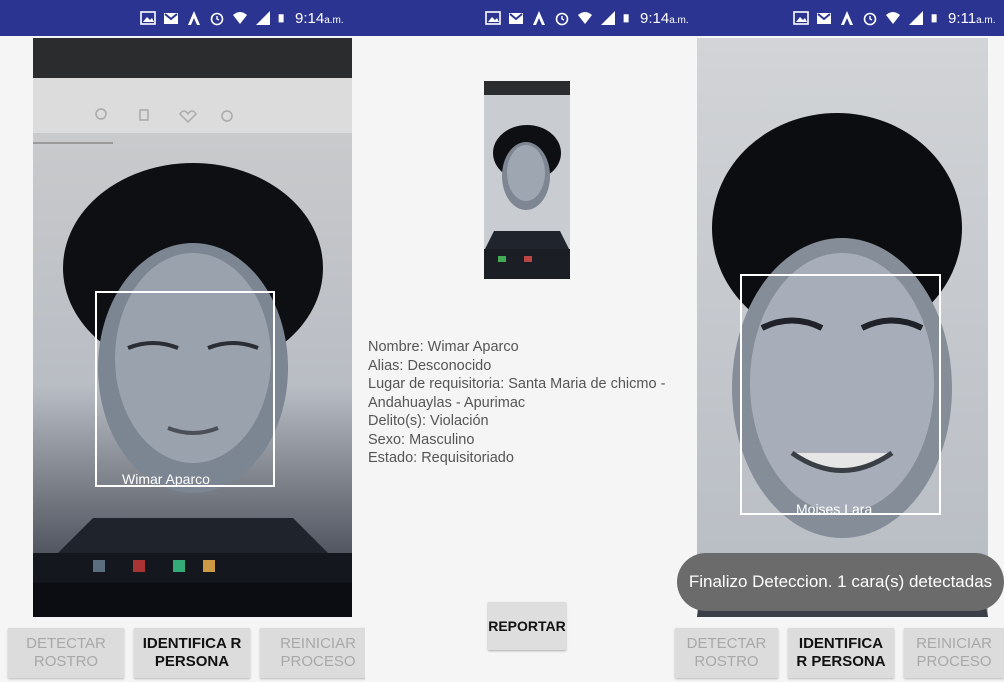  Describe the element at coordinates (430, 365) in the screenshot. I see `info-alias: Alias: Desconocido` at that location.